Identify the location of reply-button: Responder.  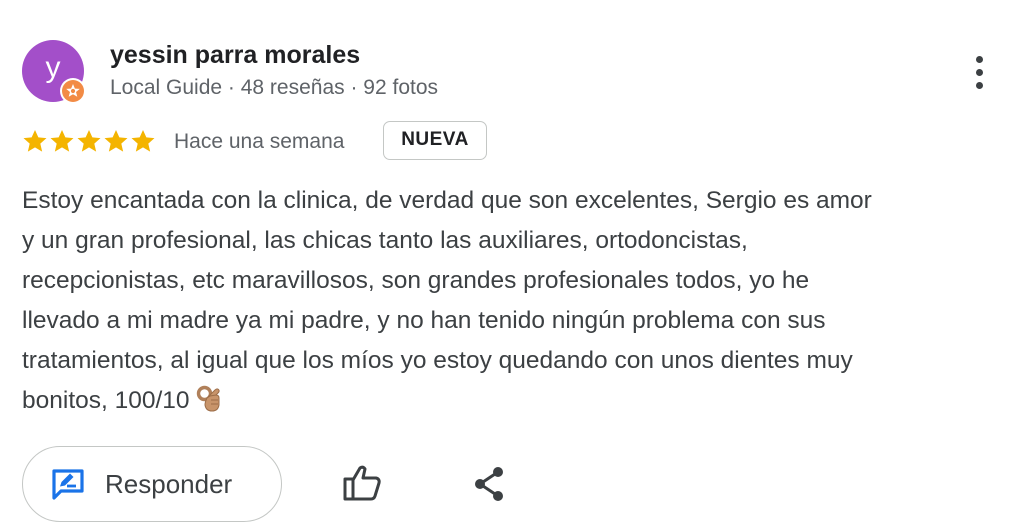
(152, 484).